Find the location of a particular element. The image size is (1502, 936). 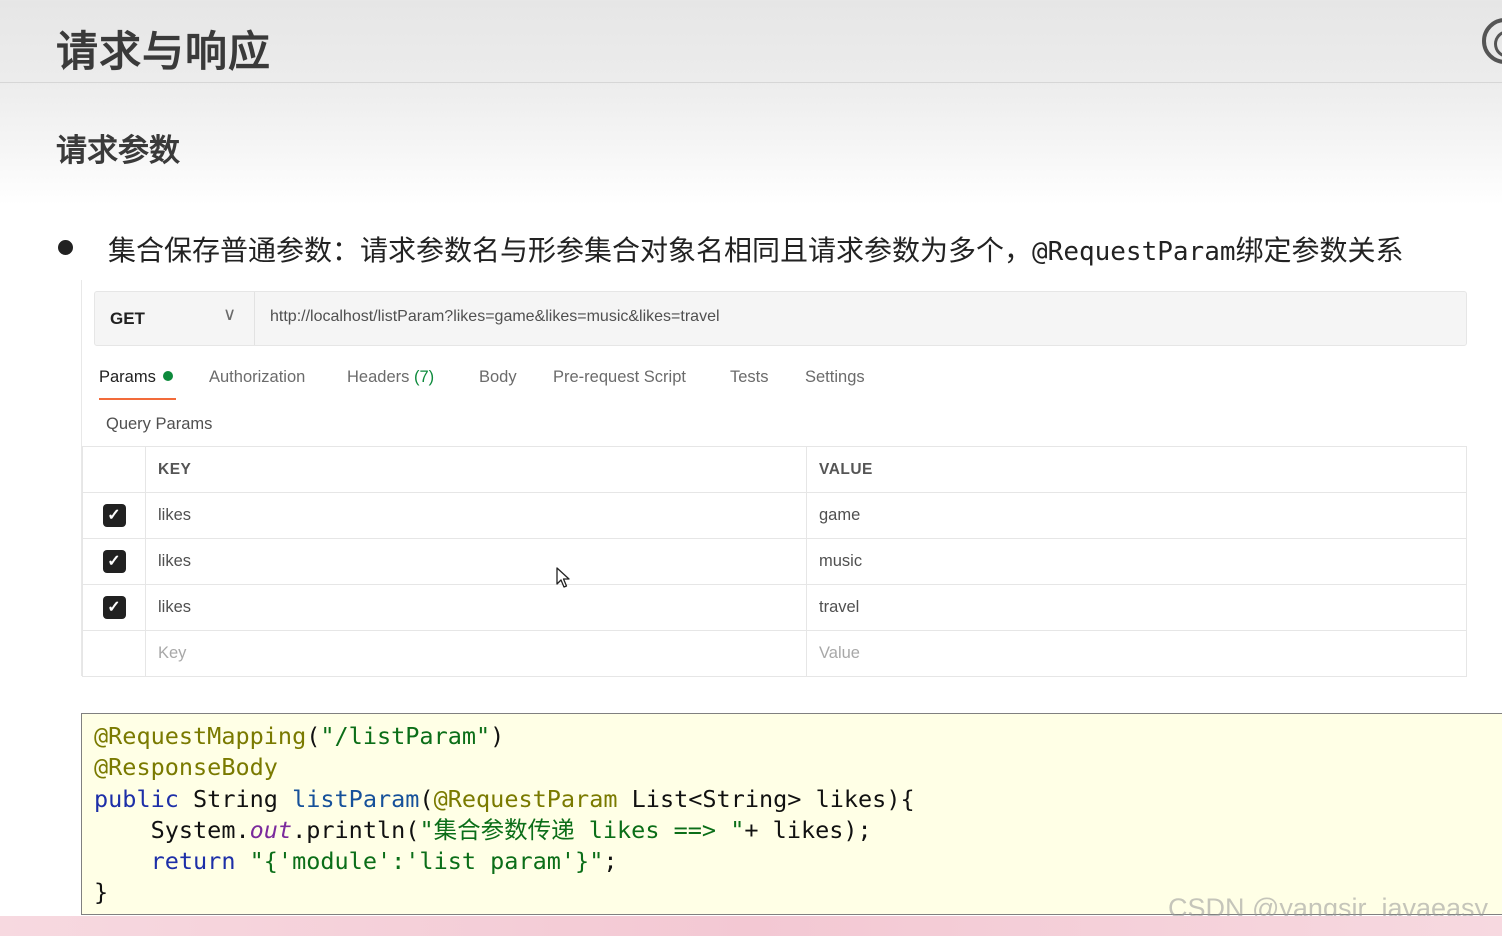

table-row: ✓ likes music is located at coordinates (774, 561).